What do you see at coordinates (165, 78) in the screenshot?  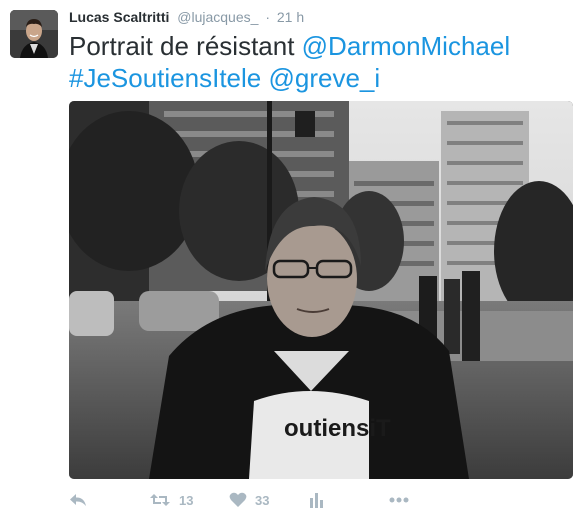 I see `hashtag-link: #JeSoutiensItele` at bounding box center [165, 78].